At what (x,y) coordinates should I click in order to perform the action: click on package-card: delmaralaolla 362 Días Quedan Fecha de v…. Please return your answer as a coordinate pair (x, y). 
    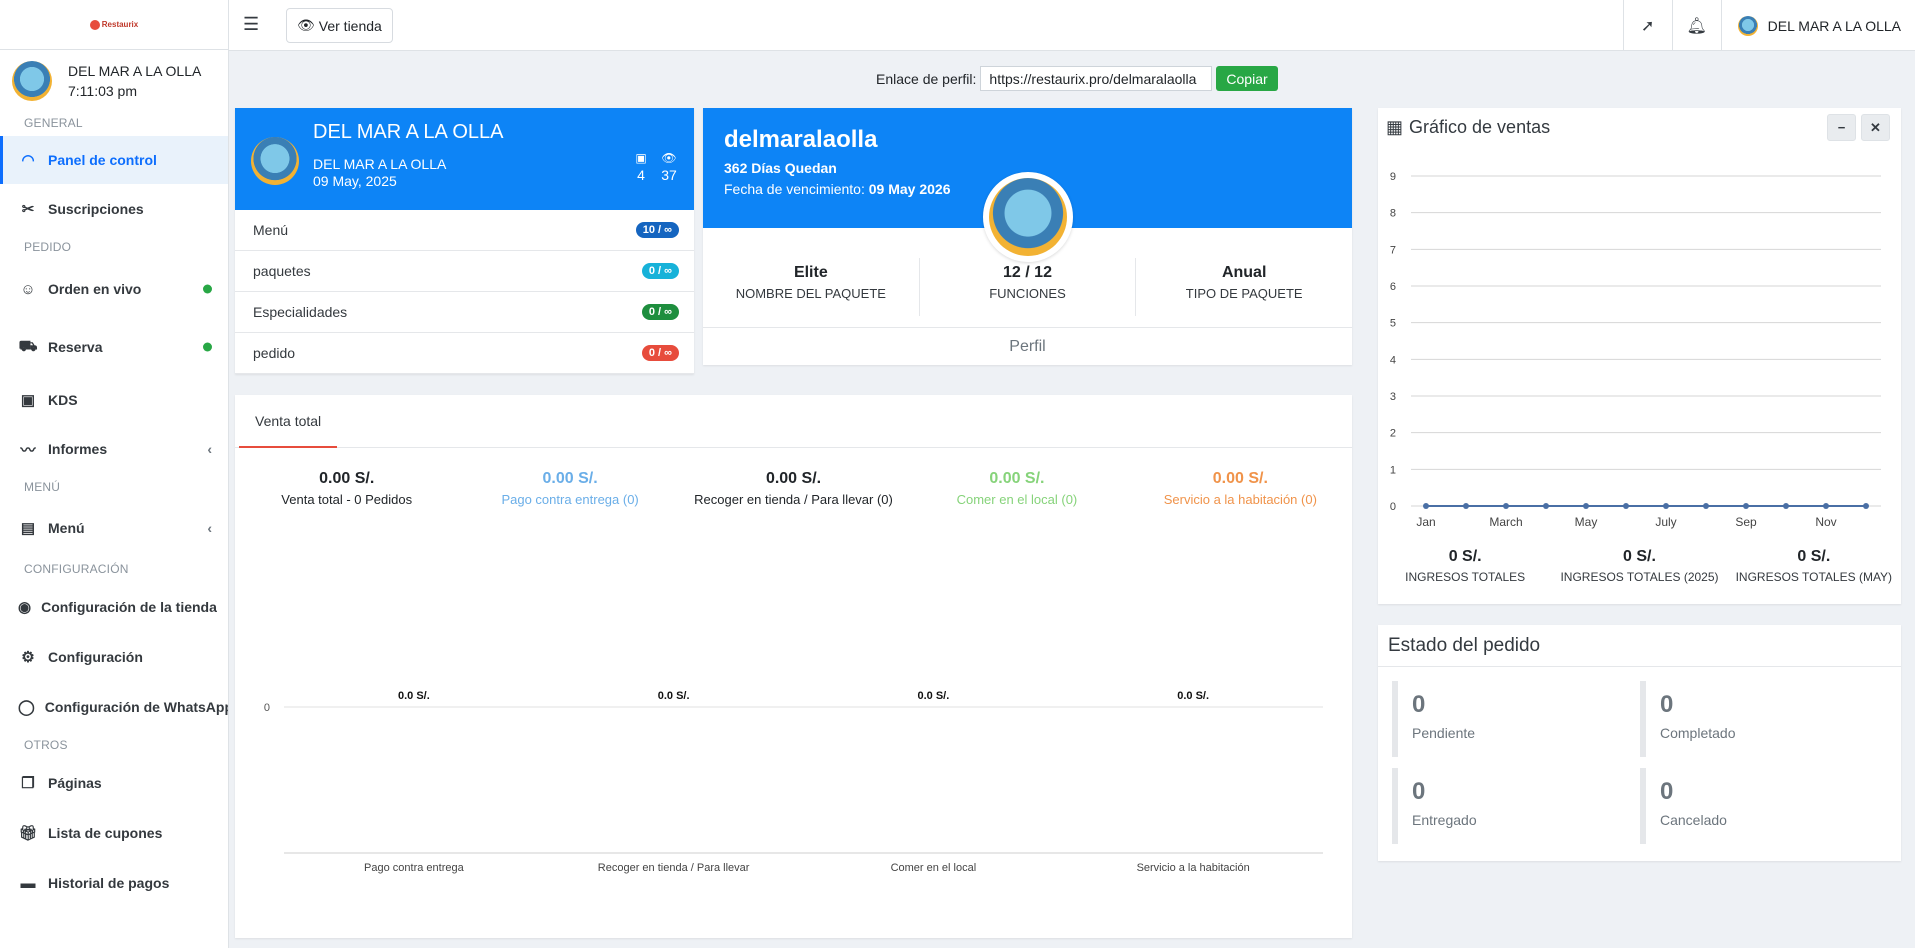
    Looking at the image, I should click on (1027, 236).